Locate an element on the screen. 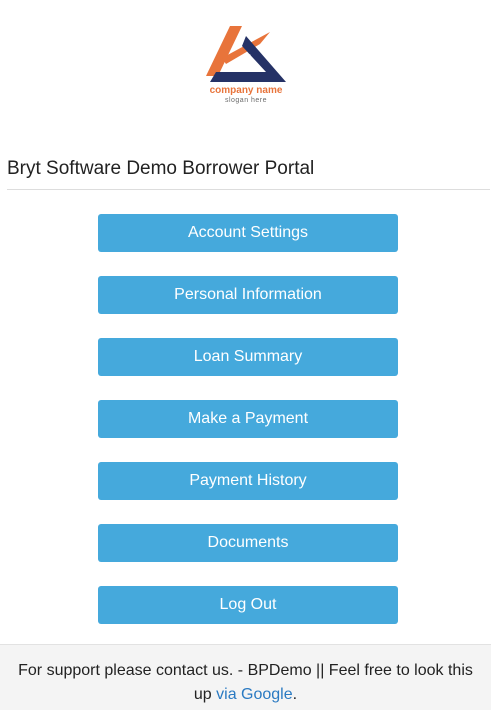 This screenshot has height=710, width=491. loan-summary-button: Loan Summary is located at coordinates (248, 357).